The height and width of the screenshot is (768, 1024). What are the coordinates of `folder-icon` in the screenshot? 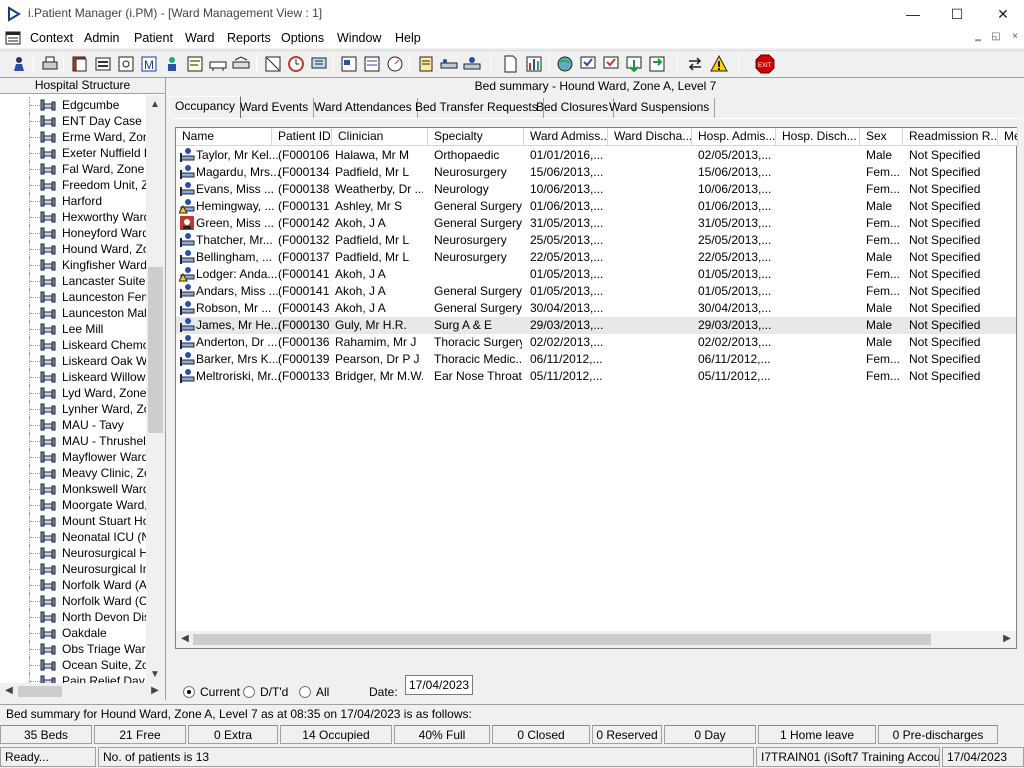 It's located at (103, 64).